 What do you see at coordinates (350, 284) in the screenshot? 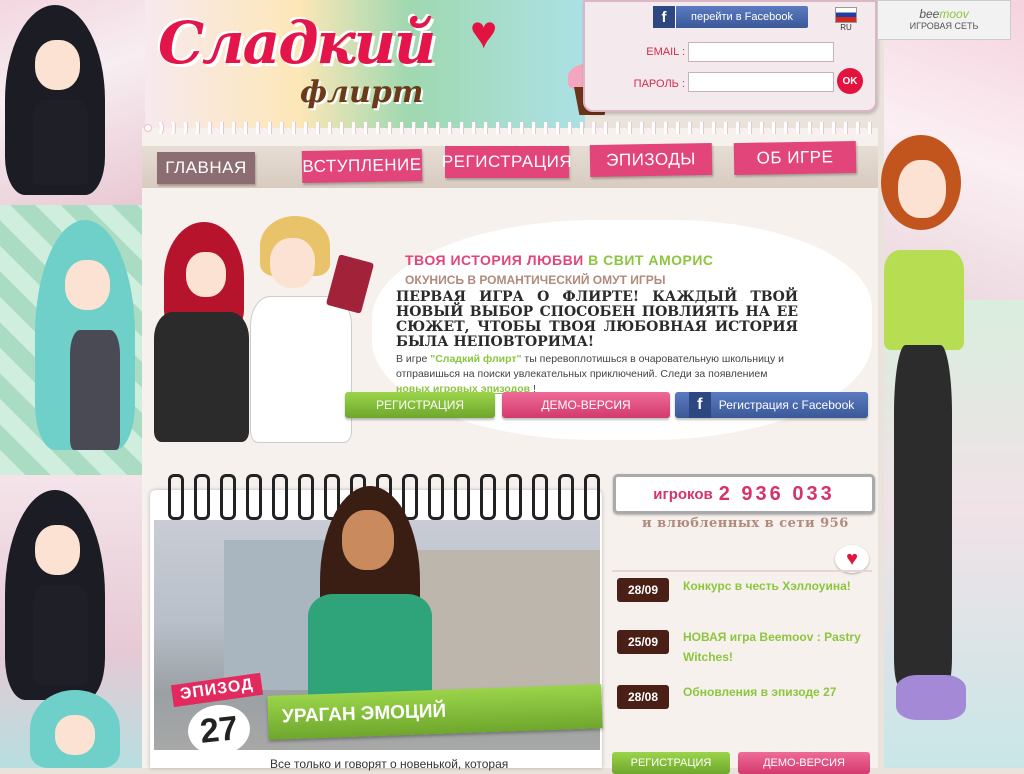
I see `book-icon` at bounding box center [350, 284].